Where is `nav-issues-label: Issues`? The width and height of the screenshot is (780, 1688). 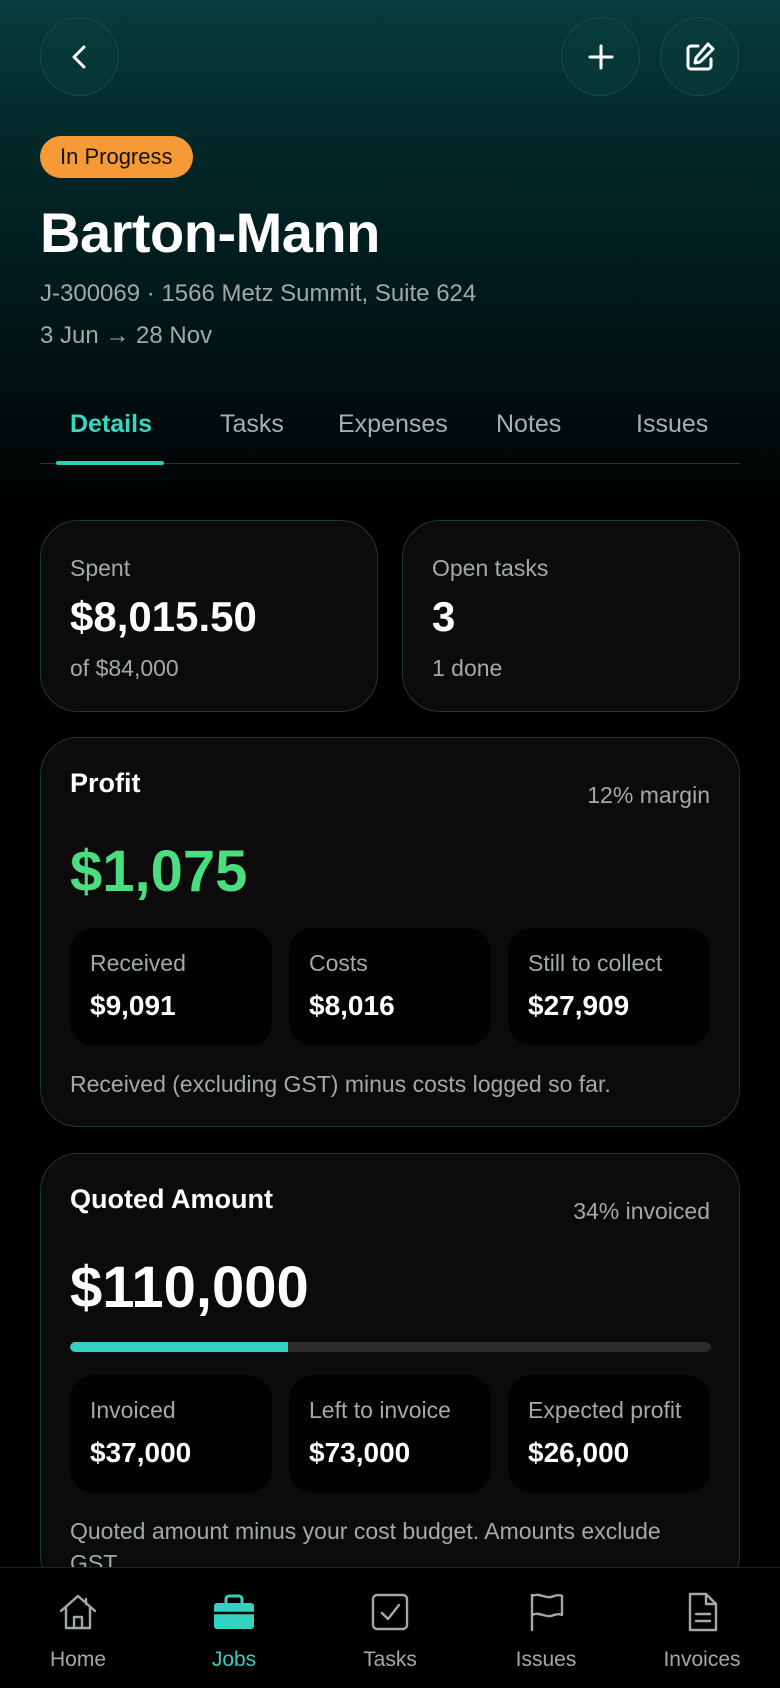
nav-issues-label: Issues is located at coordinates (546, 1659).